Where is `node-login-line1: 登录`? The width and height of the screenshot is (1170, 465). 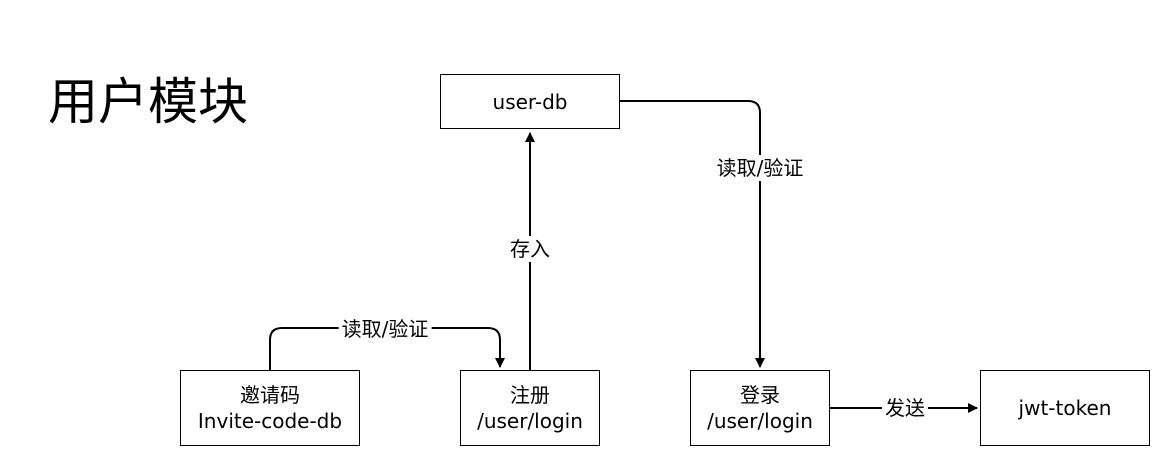
node-login-line1: 登录 is located at coordinates (760, 395).